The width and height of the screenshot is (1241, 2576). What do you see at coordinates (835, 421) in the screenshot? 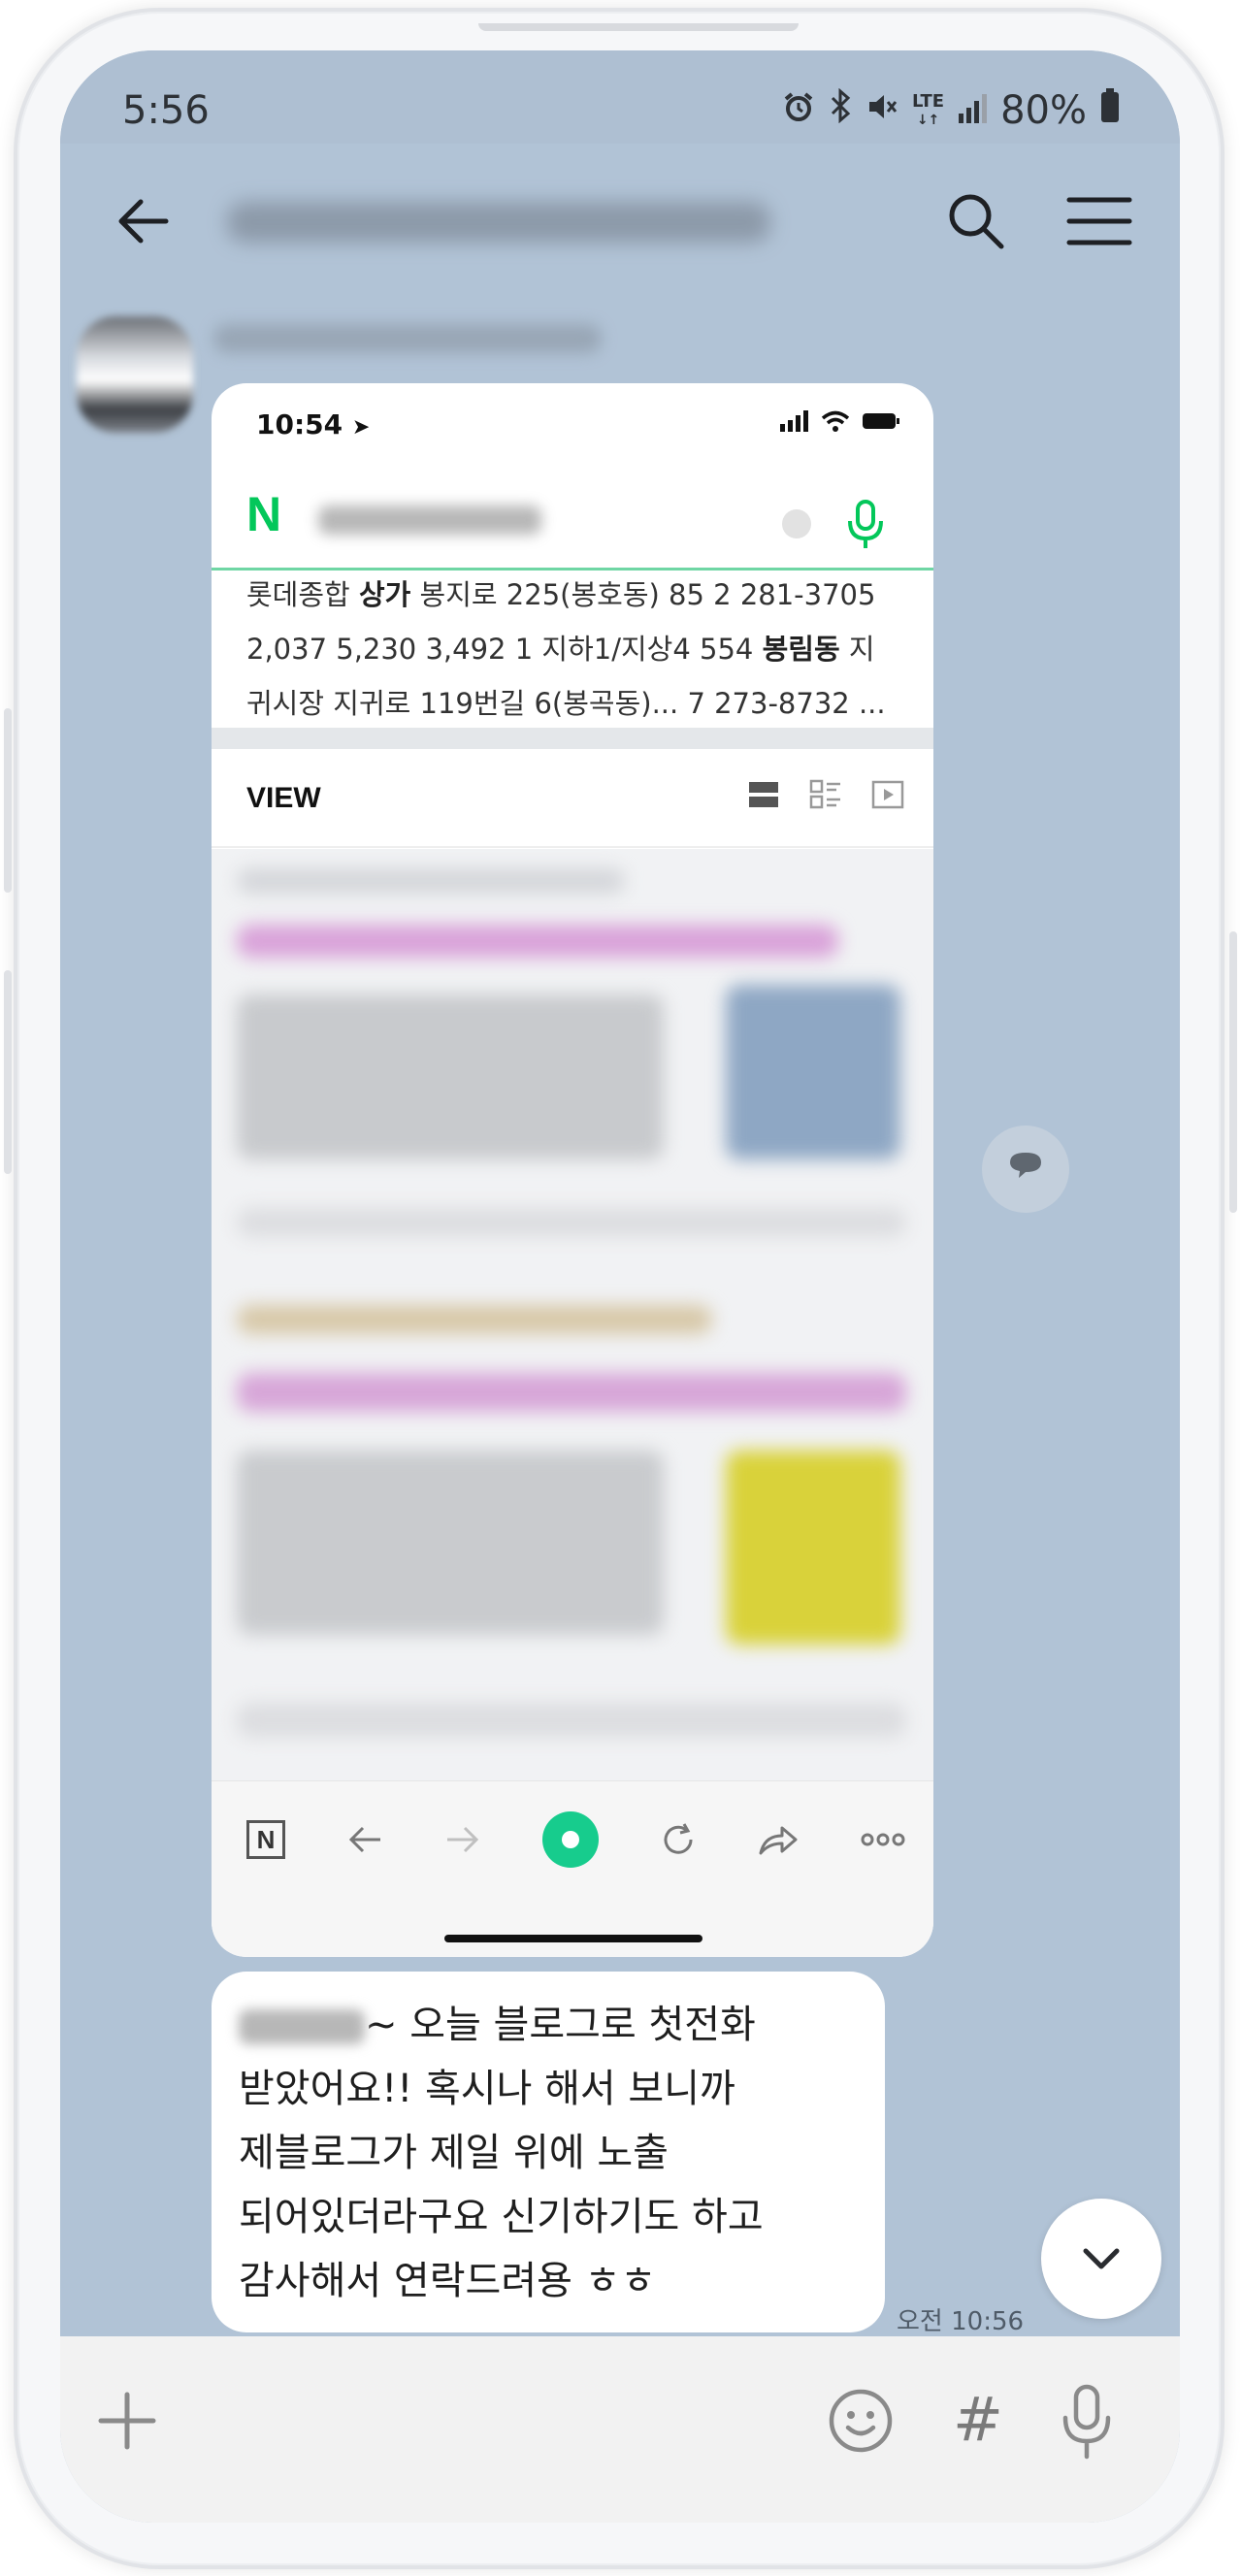
I see `wifi-icon` at bounding box center [835, 421].